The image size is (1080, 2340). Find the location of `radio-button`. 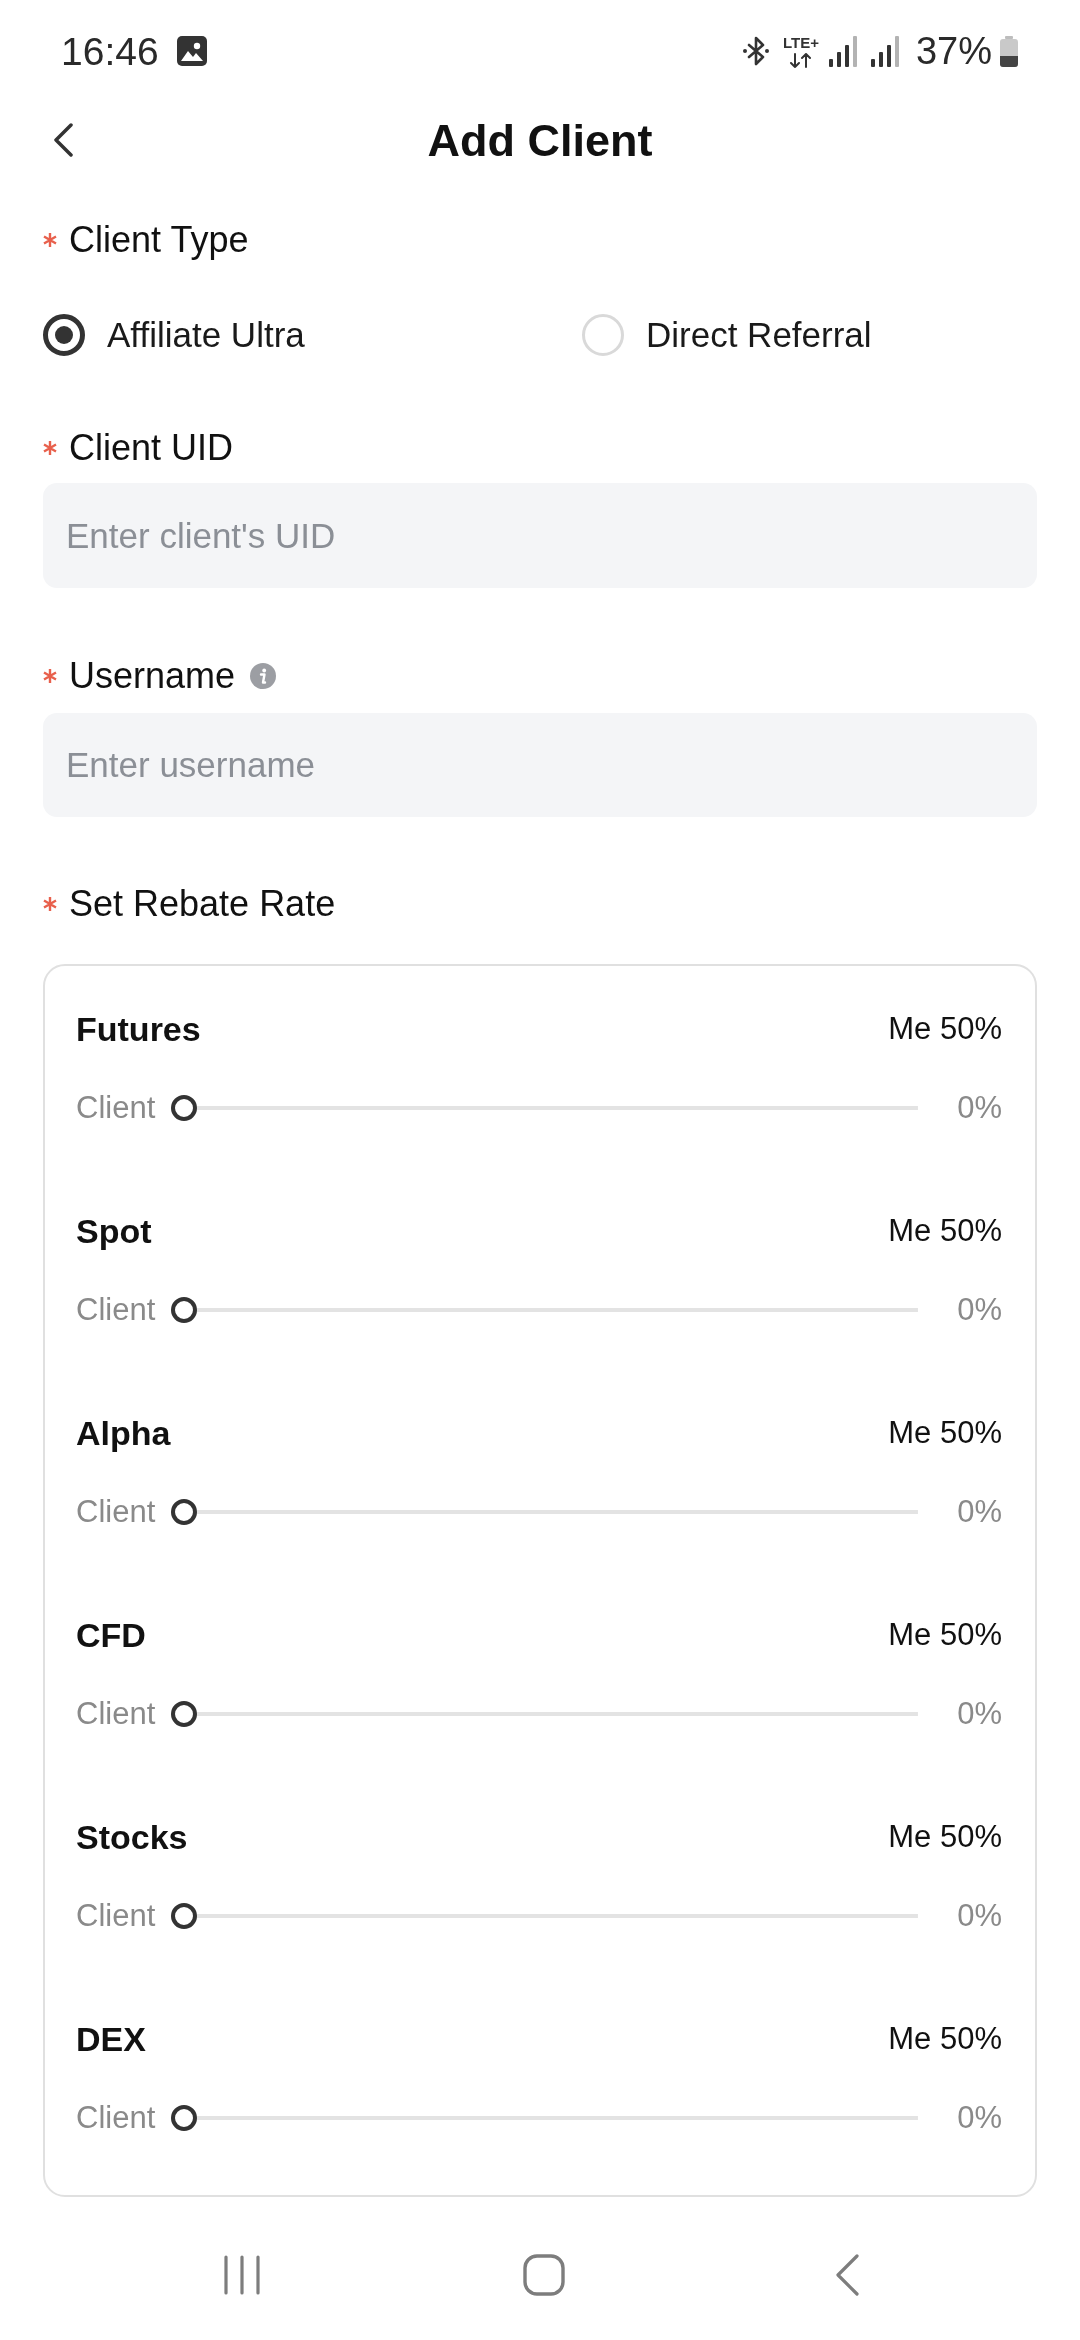

radio-button is located at coordinates (64, 335).